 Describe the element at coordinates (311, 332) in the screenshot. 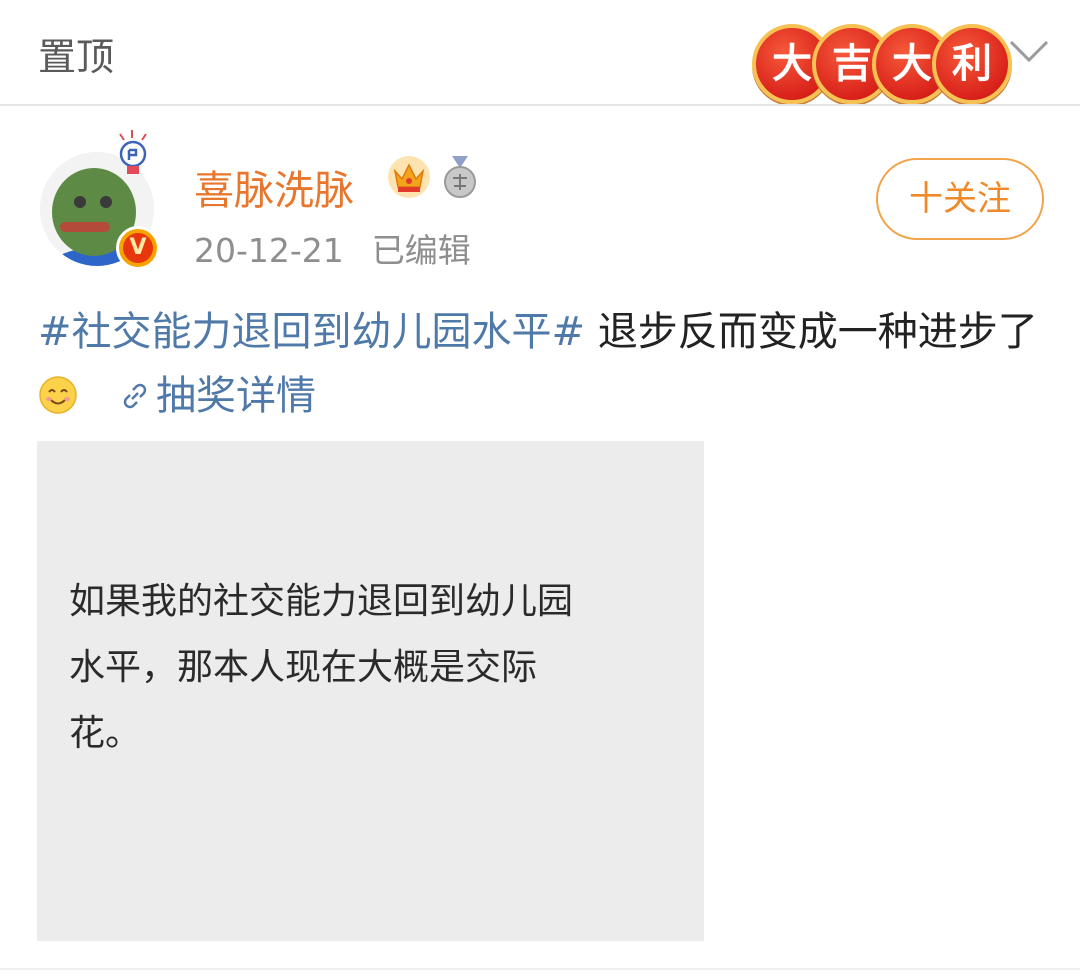

I see `hashtag-link: #社交能力退回到幼儿园水平#` at that location.